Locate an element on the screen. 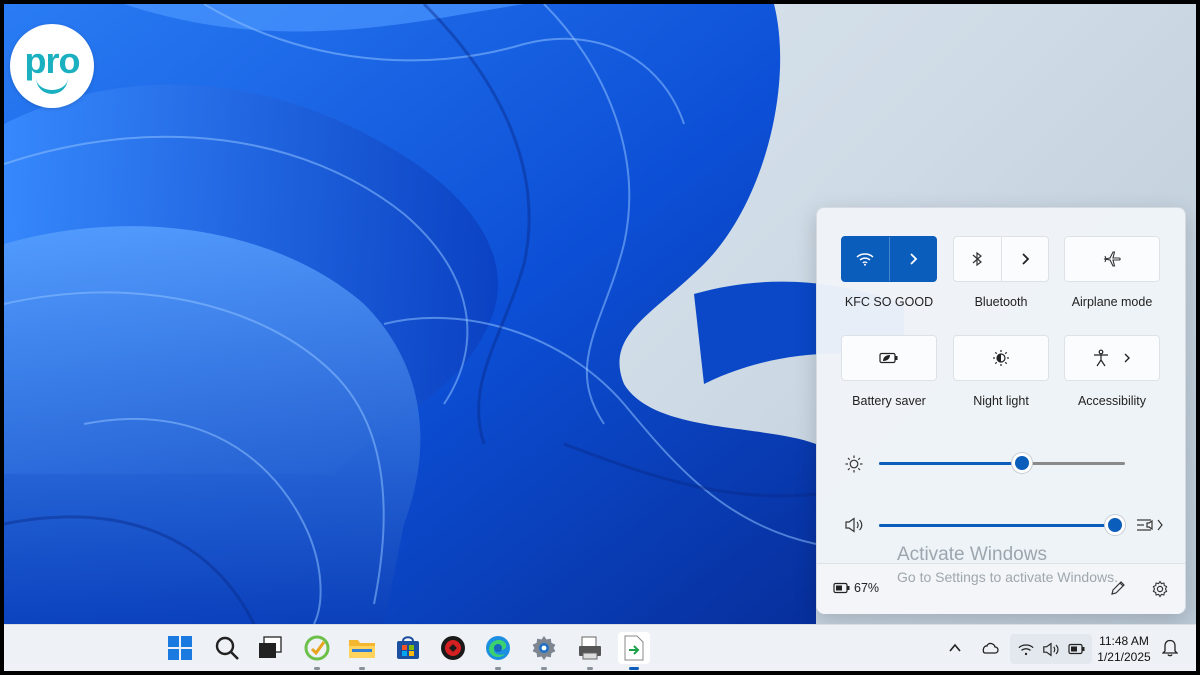  tray-speaker-icon is located at coordinates (1051, 649).